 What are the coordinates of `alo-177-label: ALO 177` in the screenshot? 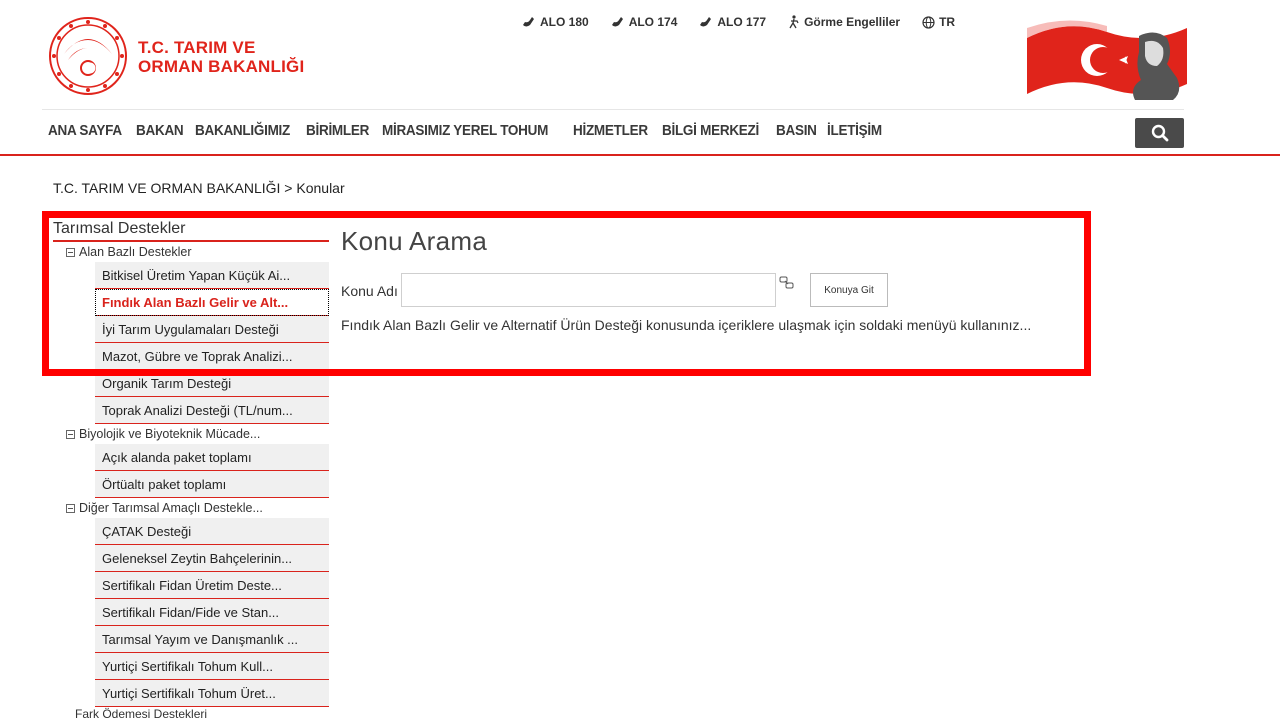 It's located at (742, 22).